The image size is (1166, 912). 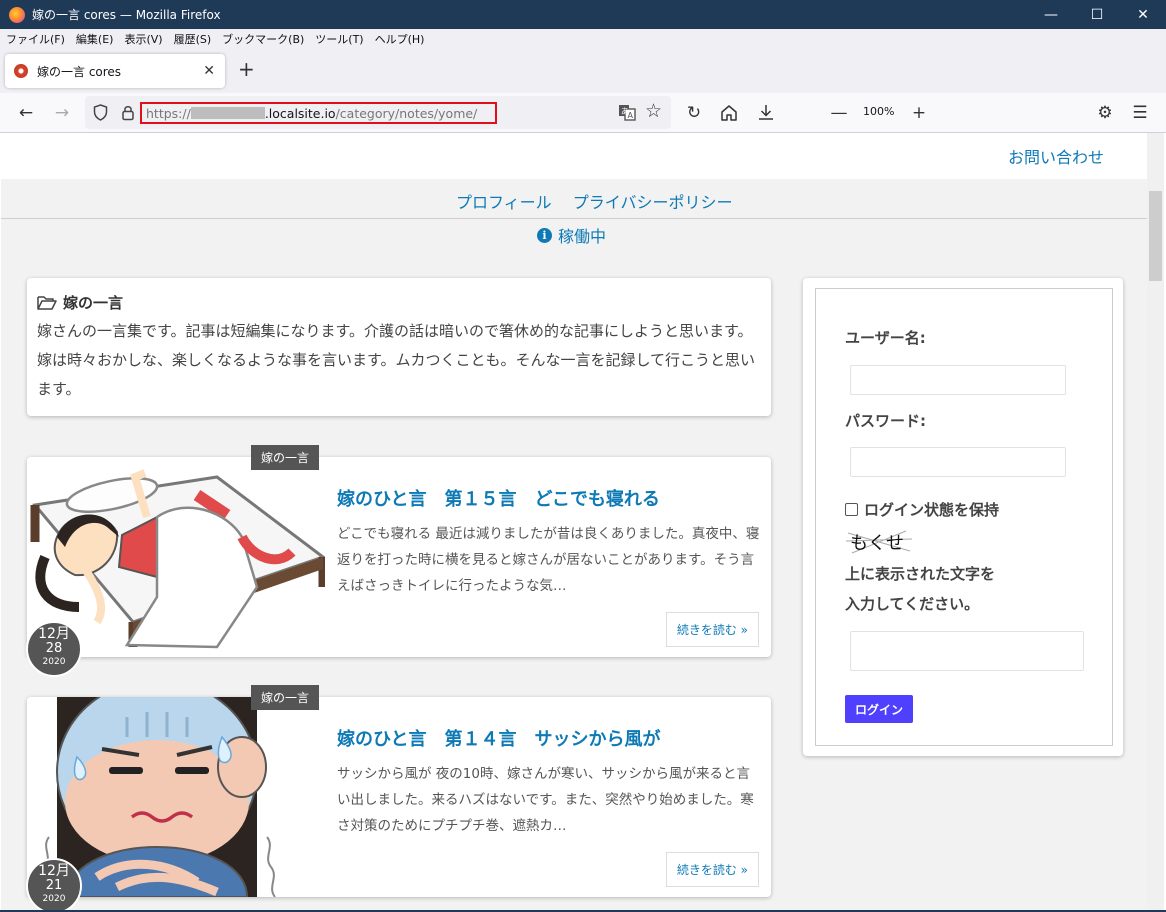 What do you see at coordinates (400, 39) in the screenshot?
I see `menu-help: ヘルプ(H)` at bounding box center [400, 39].